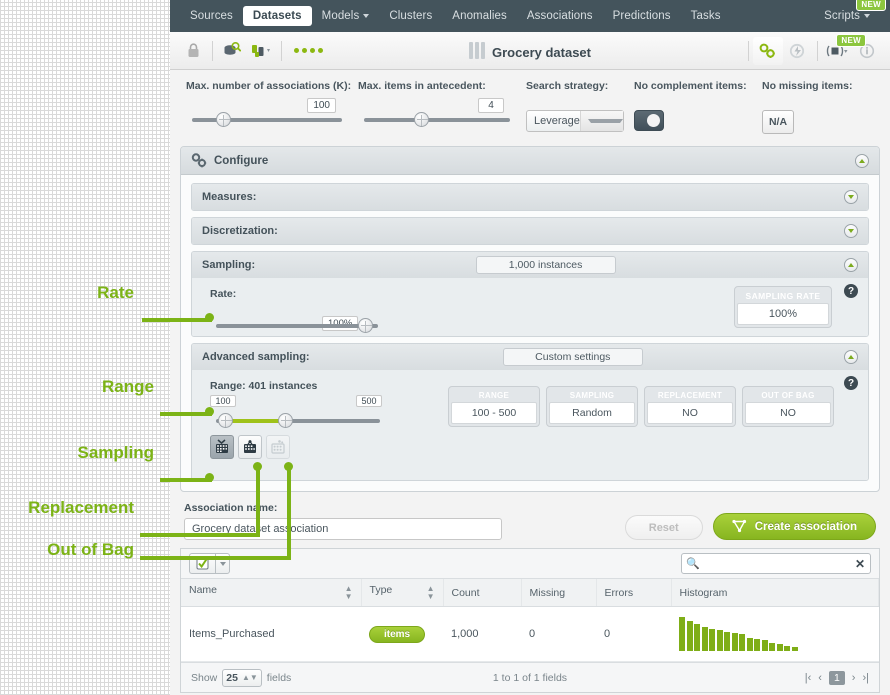  What do you see at coordinates (865, 678) in the screenshot?
I see `last-page-icon: ›|` at bounding box center [865, 678].